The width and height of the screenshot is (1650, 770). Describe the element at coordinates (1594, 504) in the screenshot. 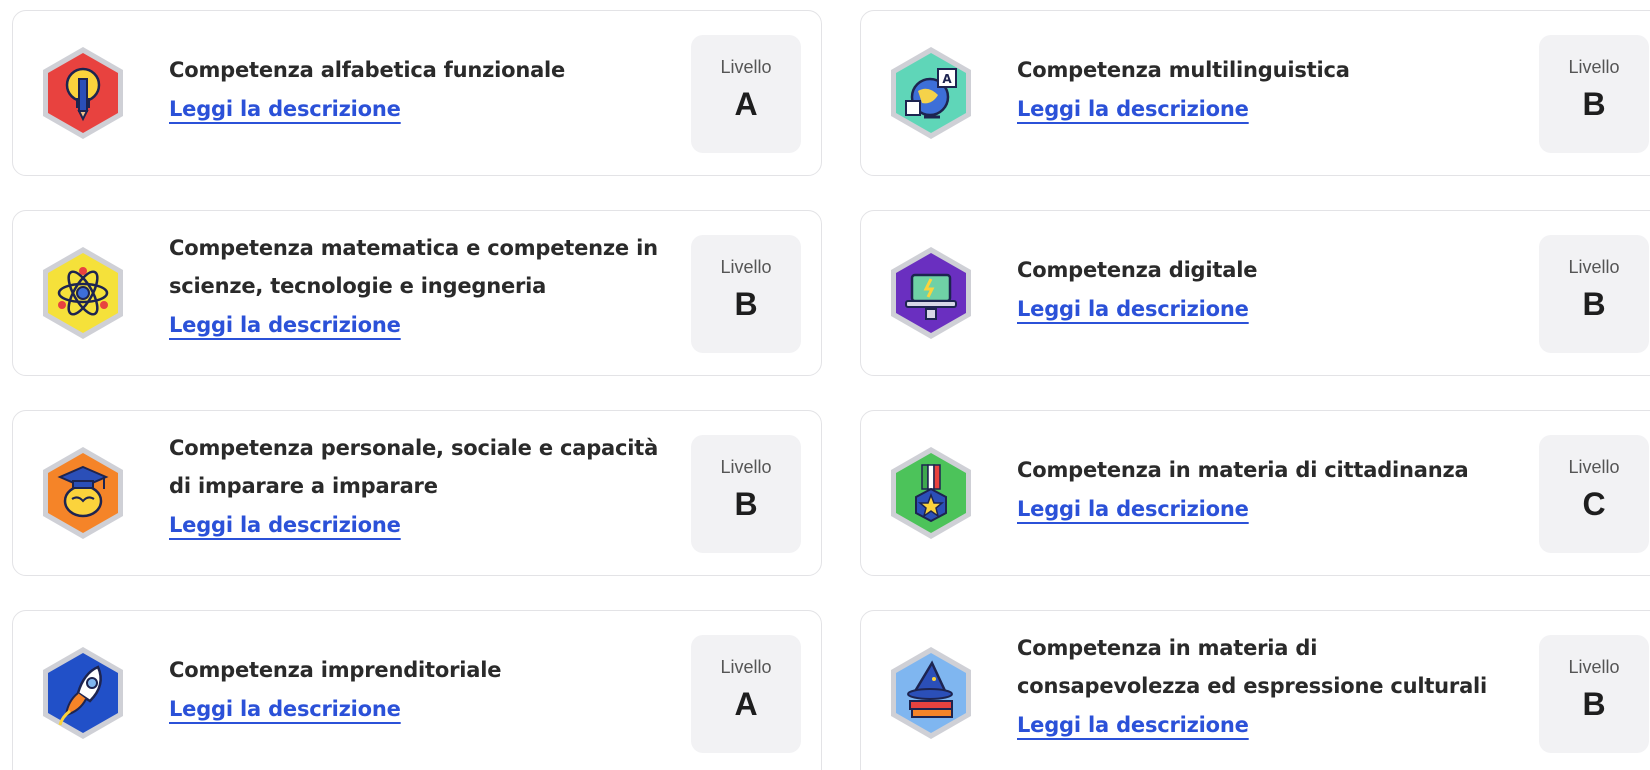

I see `level-value: C` at that location.